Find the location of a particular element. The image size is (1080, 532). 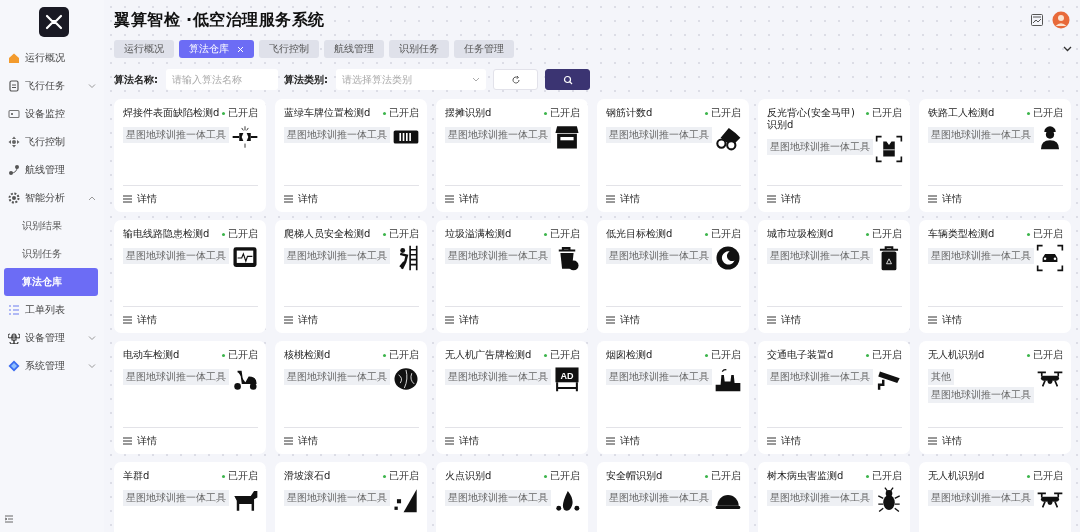

algorithm-card: 无人机识别d 已开启 星图地球训推一体工具 is located at coordinates (995, 497).